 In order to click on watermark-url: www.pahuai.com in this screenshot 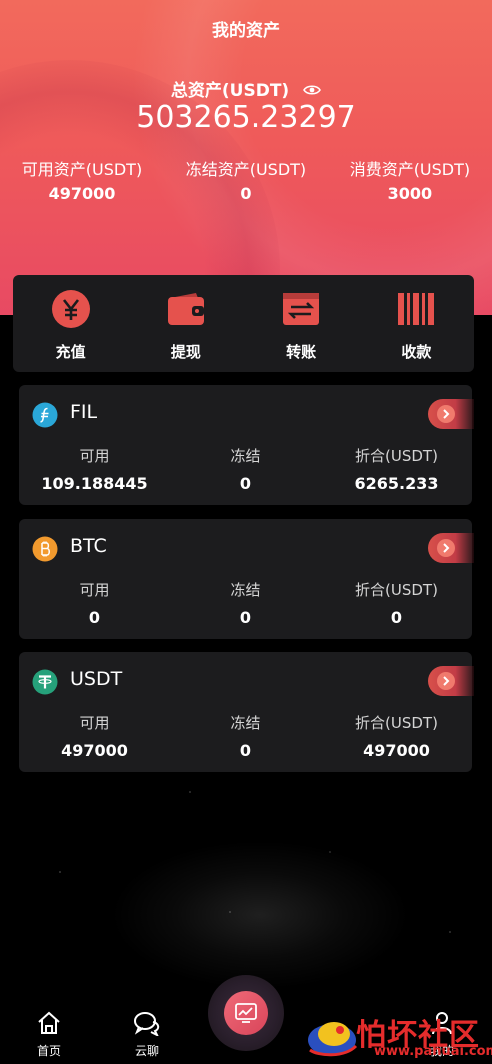, I will do `click(433, 1051)`.